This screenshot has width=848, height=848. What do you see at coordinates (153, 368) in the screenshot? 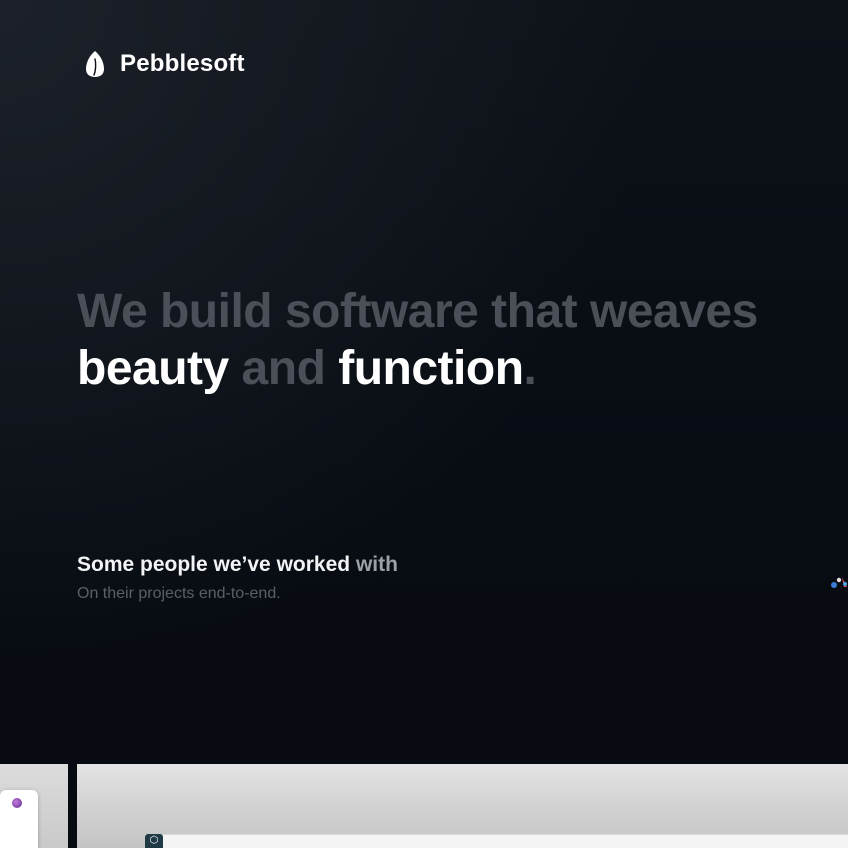
I see `hero-word-beauty: beauty` at bounding box center [153, 368].